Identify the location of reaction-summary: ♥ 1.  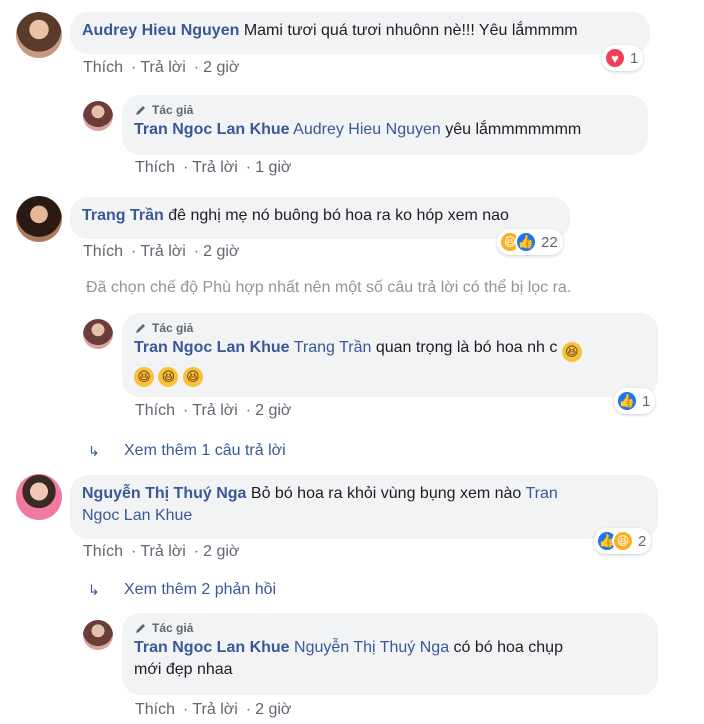
(623, 58).